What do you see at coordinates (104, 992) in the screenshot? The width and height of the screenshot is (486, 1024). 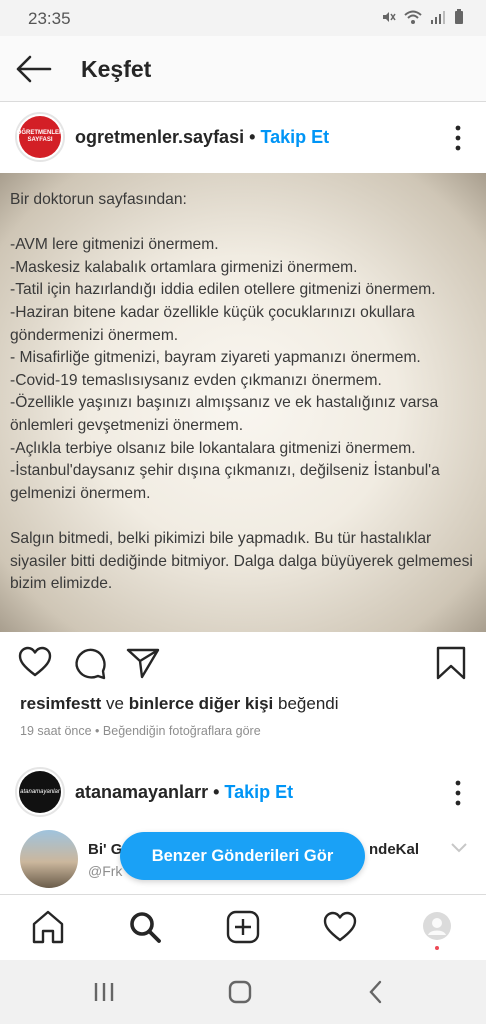 I see `recents-icon` at bounding box center [104, 992].